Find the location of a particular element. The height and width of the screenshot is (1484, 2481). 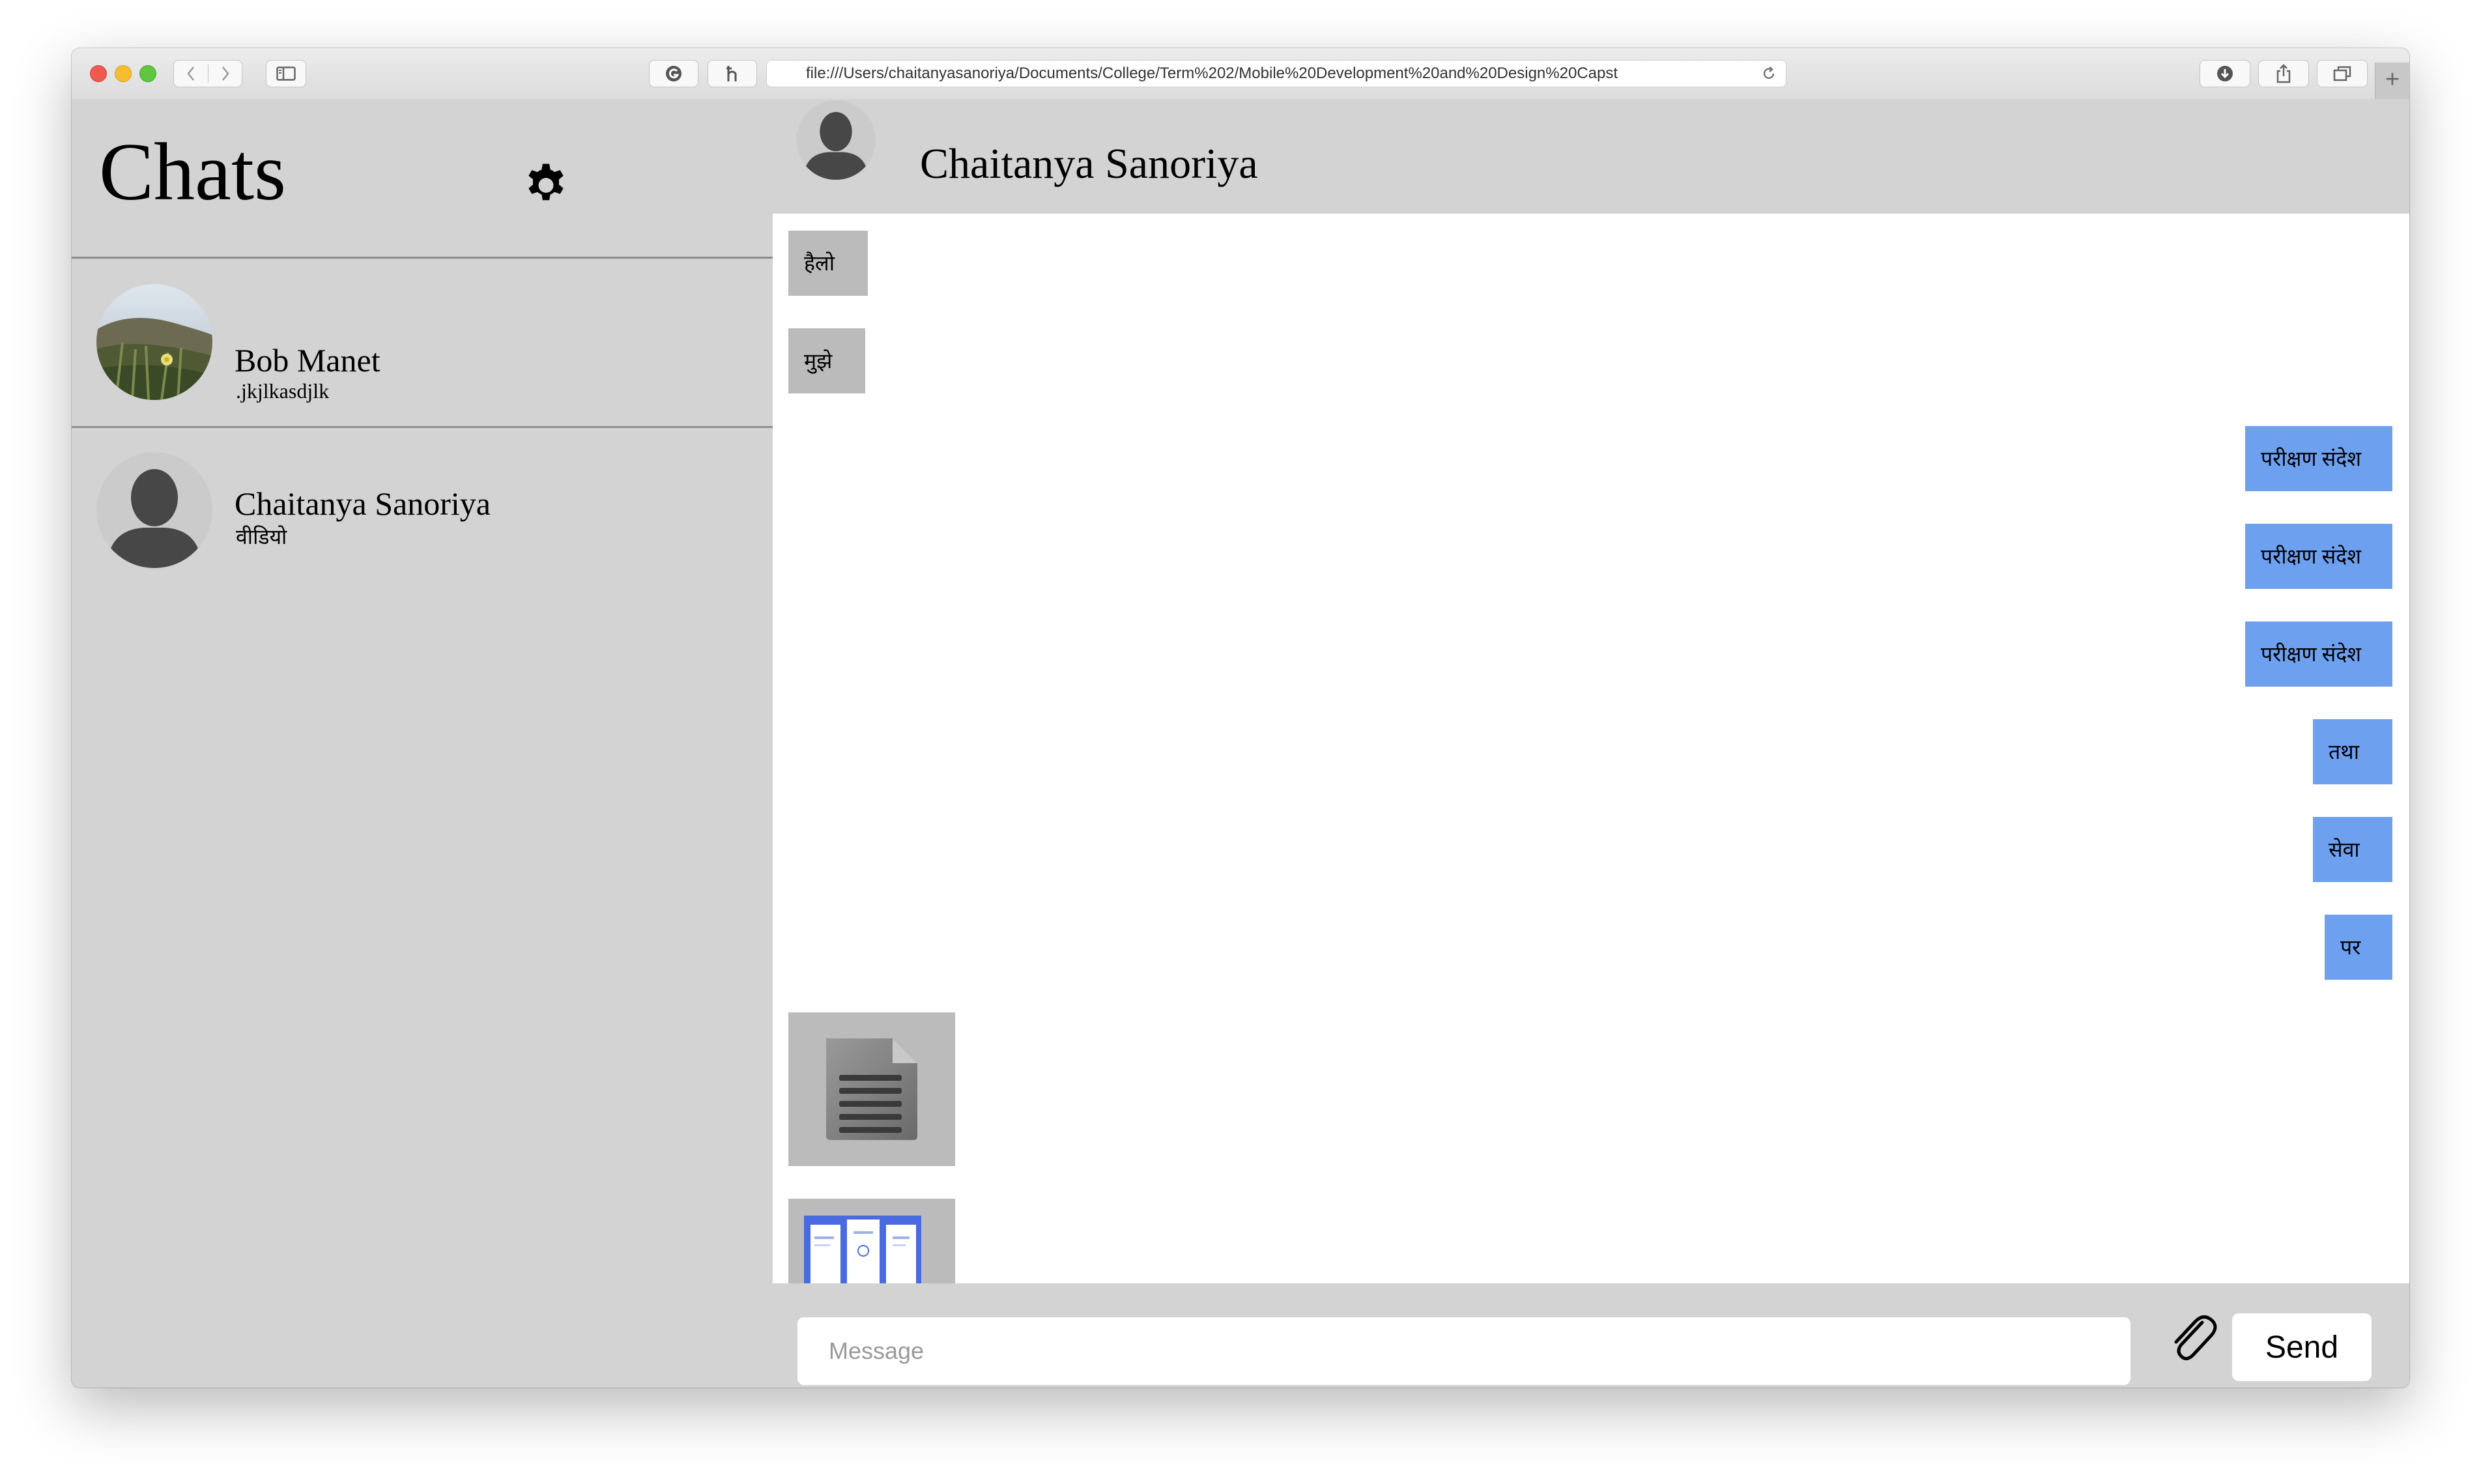

outgoing-message: सेवा is located at coordinates (2352, 850).